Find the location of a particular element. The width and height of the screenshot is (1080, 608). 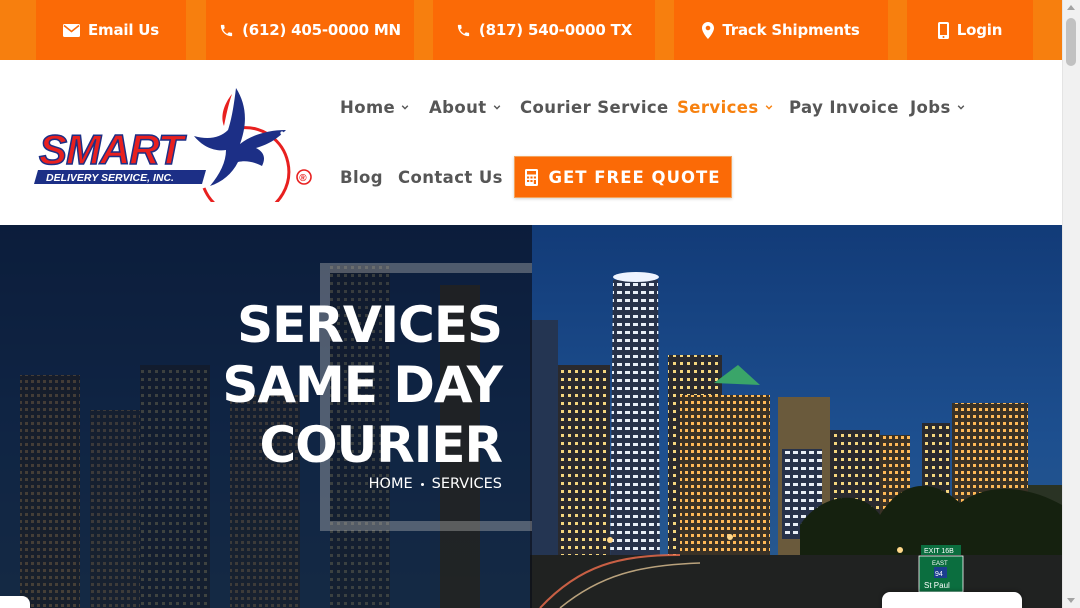

nav-services-label: Services is located at coordinates (718, 107).